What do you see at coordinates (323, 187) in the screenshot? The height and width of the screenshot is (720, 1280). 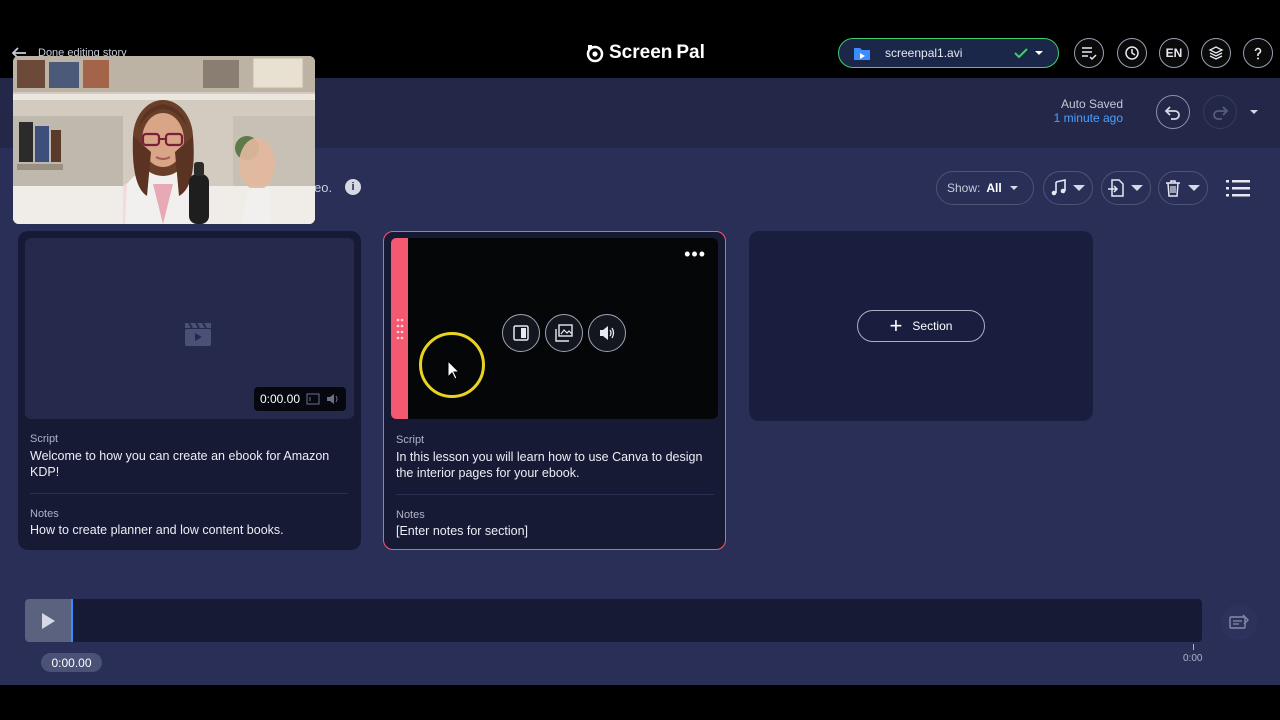 I see `info-text: eo.` at bounding box center [323, 187].